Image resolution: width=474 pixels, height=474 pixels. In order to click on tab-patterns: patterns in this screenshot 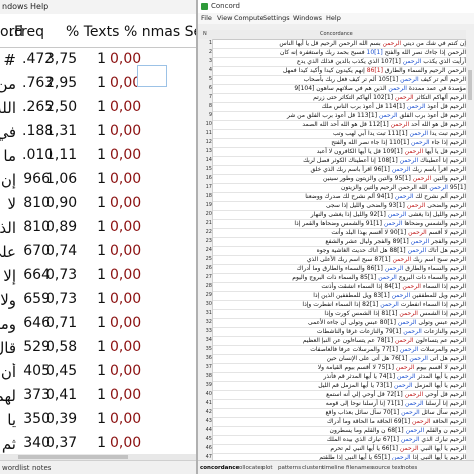, I will do `click(289, 468)`.